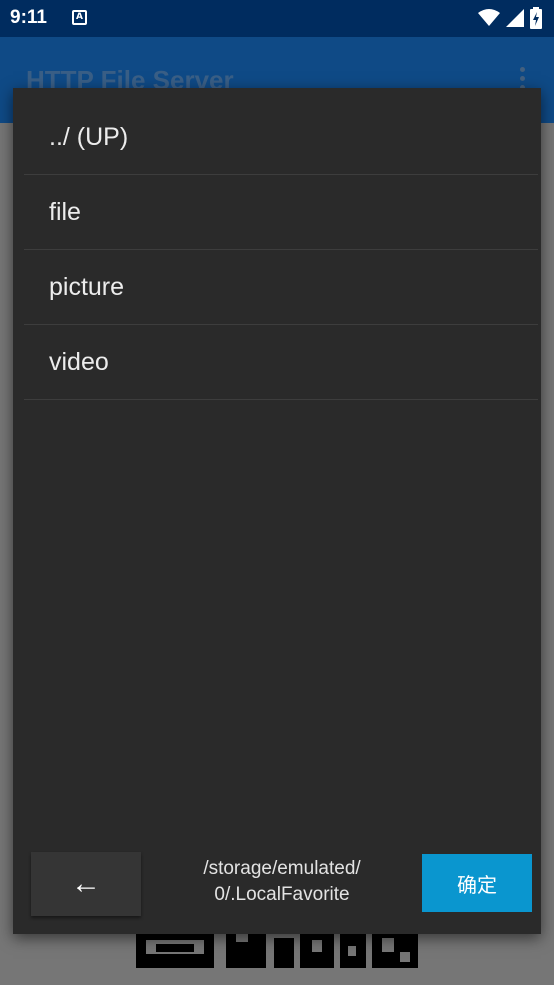 Image resolution: width=554 pixels, height=985 pixels. Describe the element at coordinates (281, 362) in the screenshot. I see `folder-item-video: video` at that location.